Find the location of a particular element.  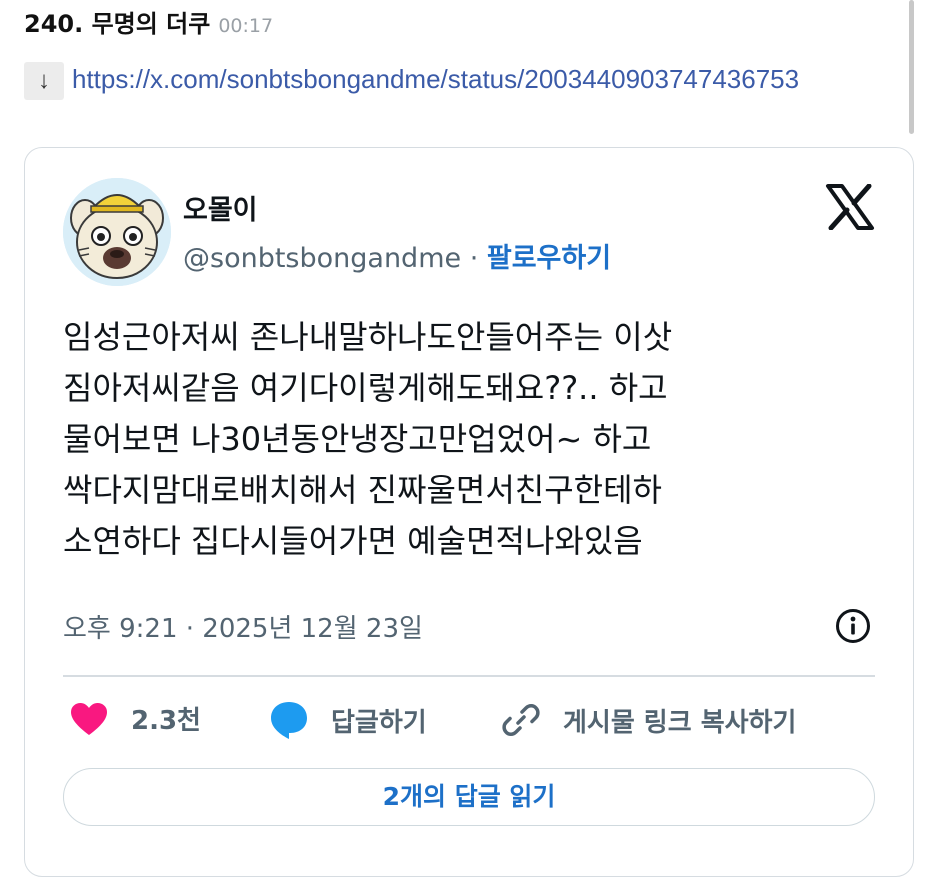

like-count: 2.3천 is located at coordinates (166, 721).